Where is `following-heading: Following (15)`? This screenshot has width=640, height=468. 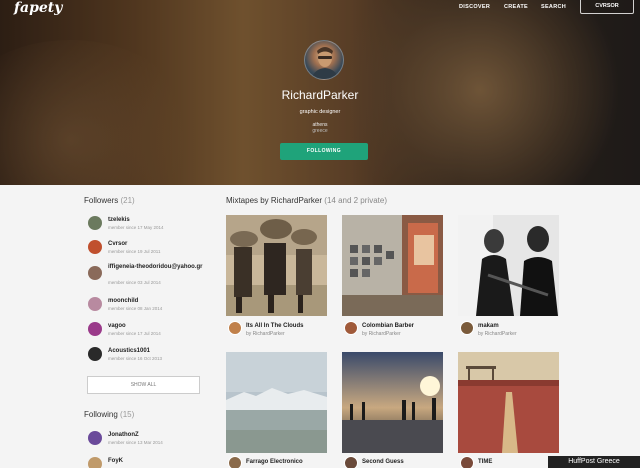 following-heading: Following (15) is located at coordinates (109, 414).